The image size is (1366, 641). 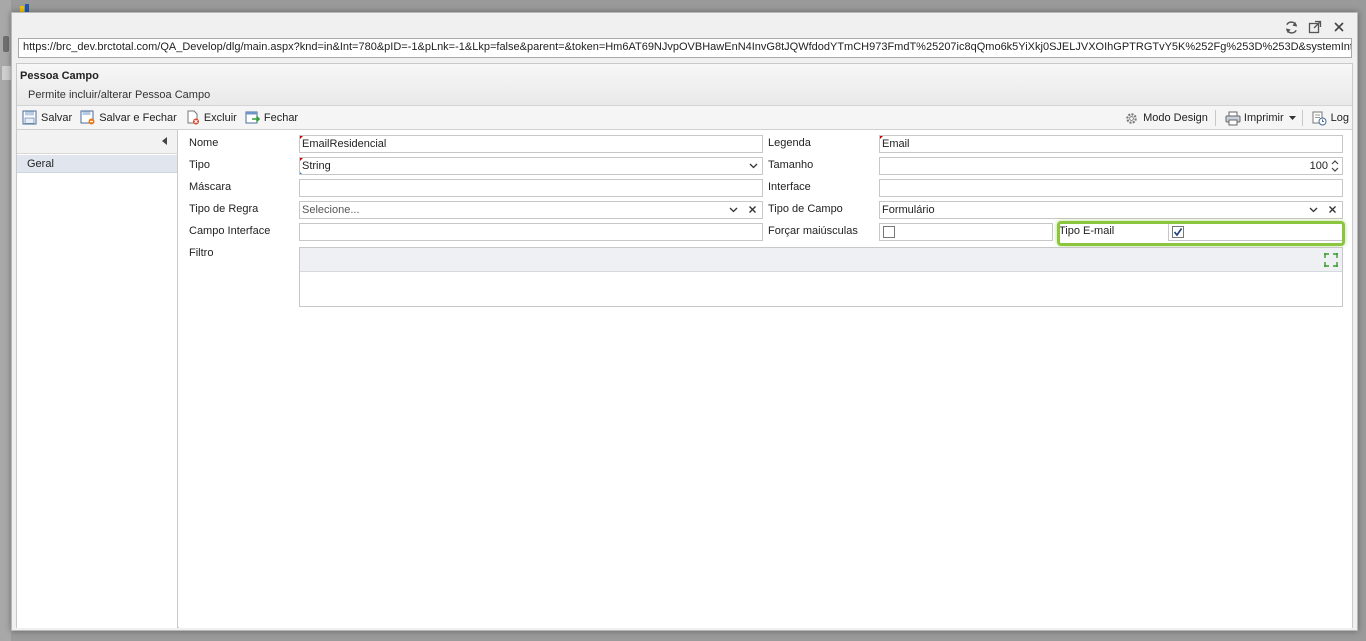 I want to click on toolbar-right: Modo Design Imprimir Log, so click(x=1235, y=118).